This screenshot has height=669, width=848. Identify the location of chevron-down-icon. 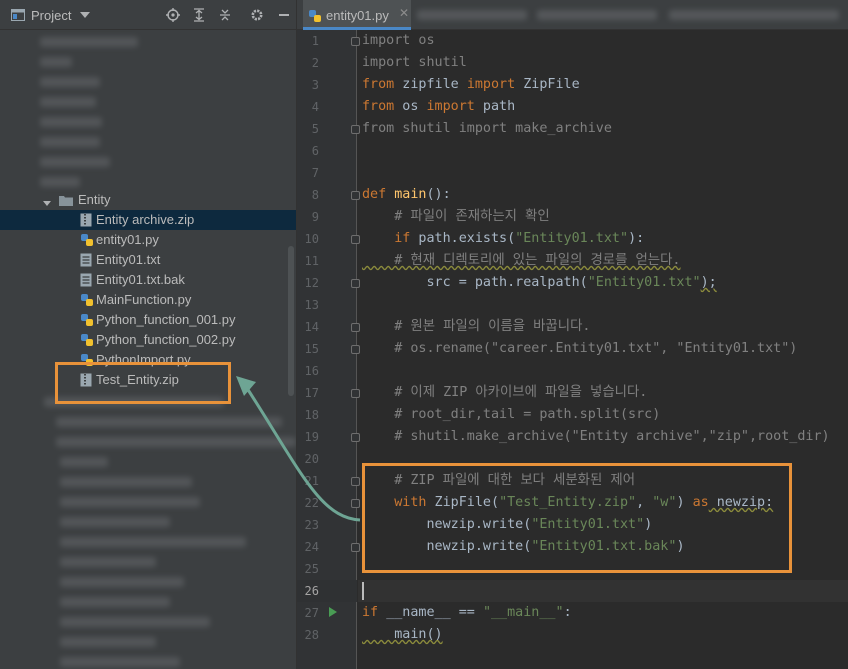
(47, 202).